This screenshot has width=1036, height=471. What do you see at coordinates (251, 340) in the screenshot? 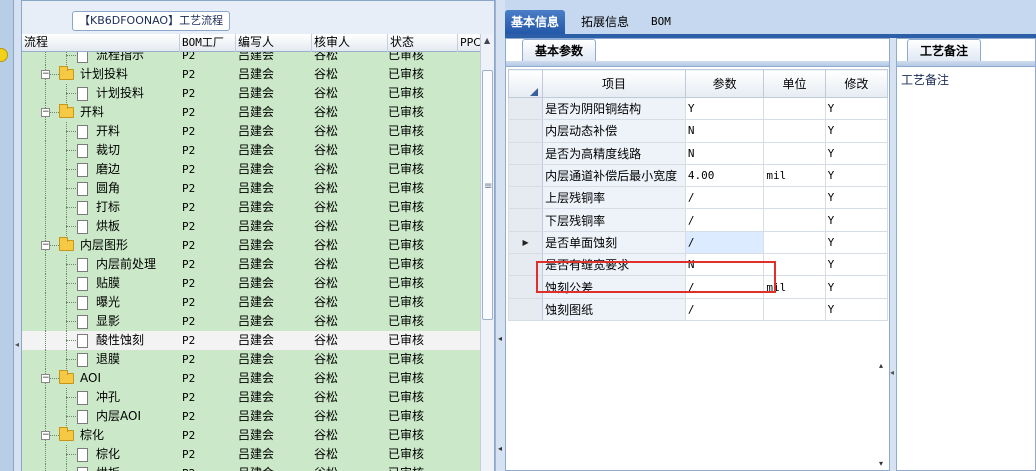
I see `tree-row: 酸性蚀刻 P2 吕建会 谷松 已审核` at bounding box center [251, 340].